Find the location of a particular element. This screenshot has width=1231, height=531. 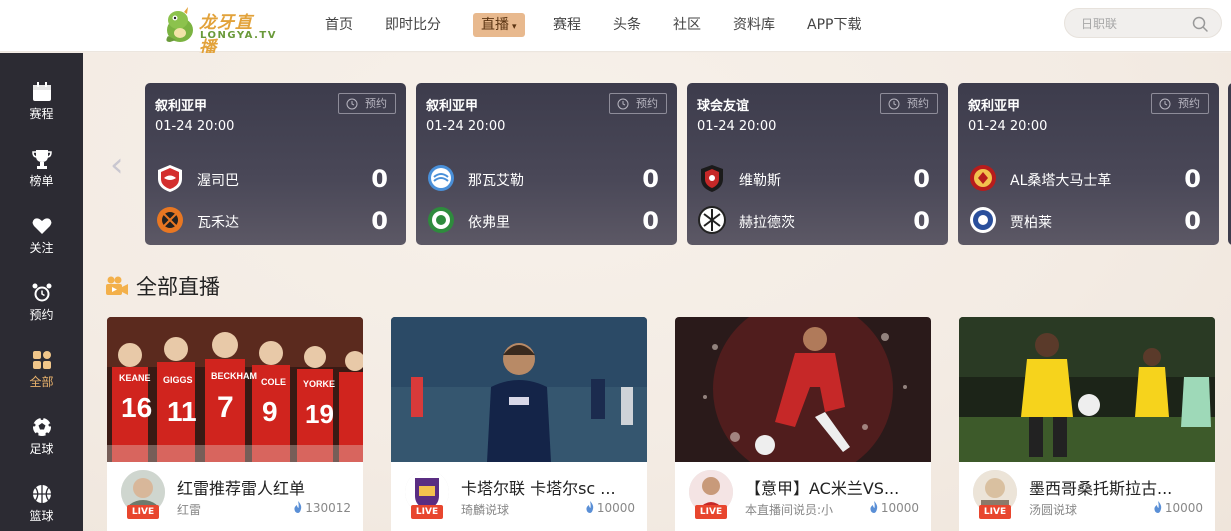

nav-schedule: 赛程 is located at coordinates (567, 25).